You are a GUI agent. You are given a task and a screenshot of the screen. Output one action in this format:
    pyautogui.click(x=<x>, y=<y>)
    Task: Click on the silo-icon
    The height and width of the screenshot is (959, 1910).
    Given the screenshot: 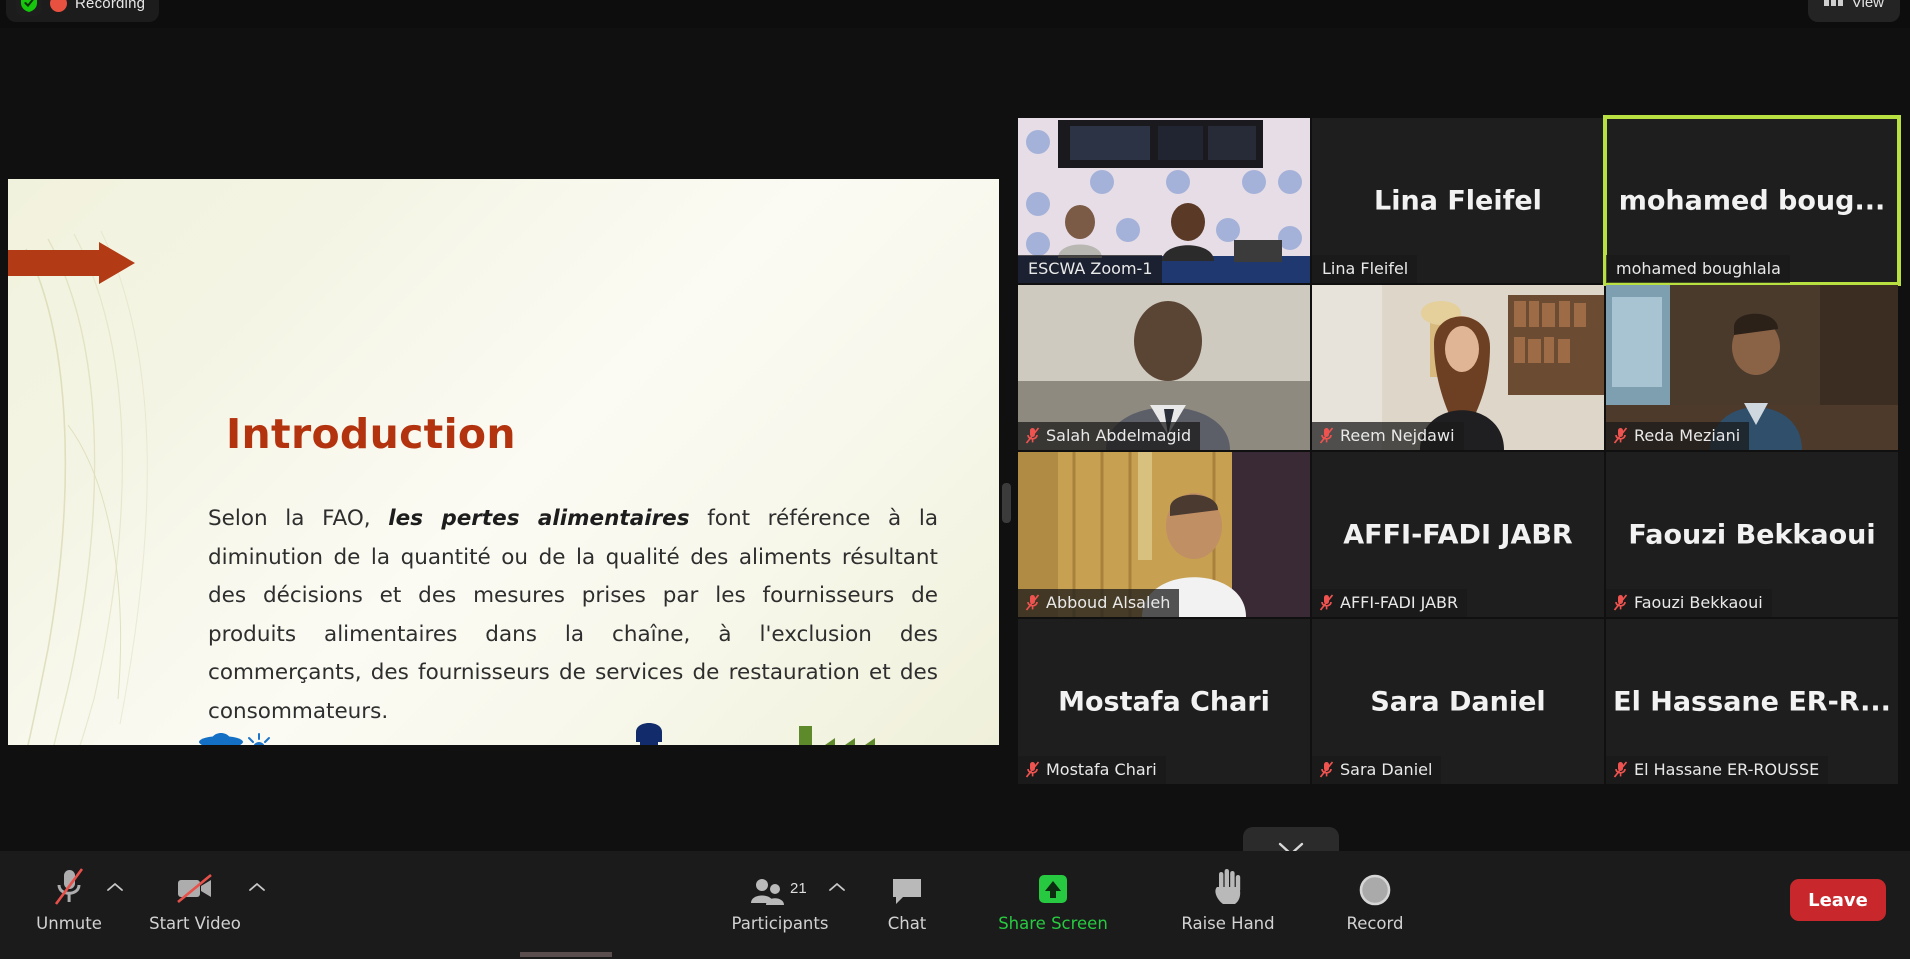 What is the action you would take?
    pyautogui.click(x=649, y=729)
    